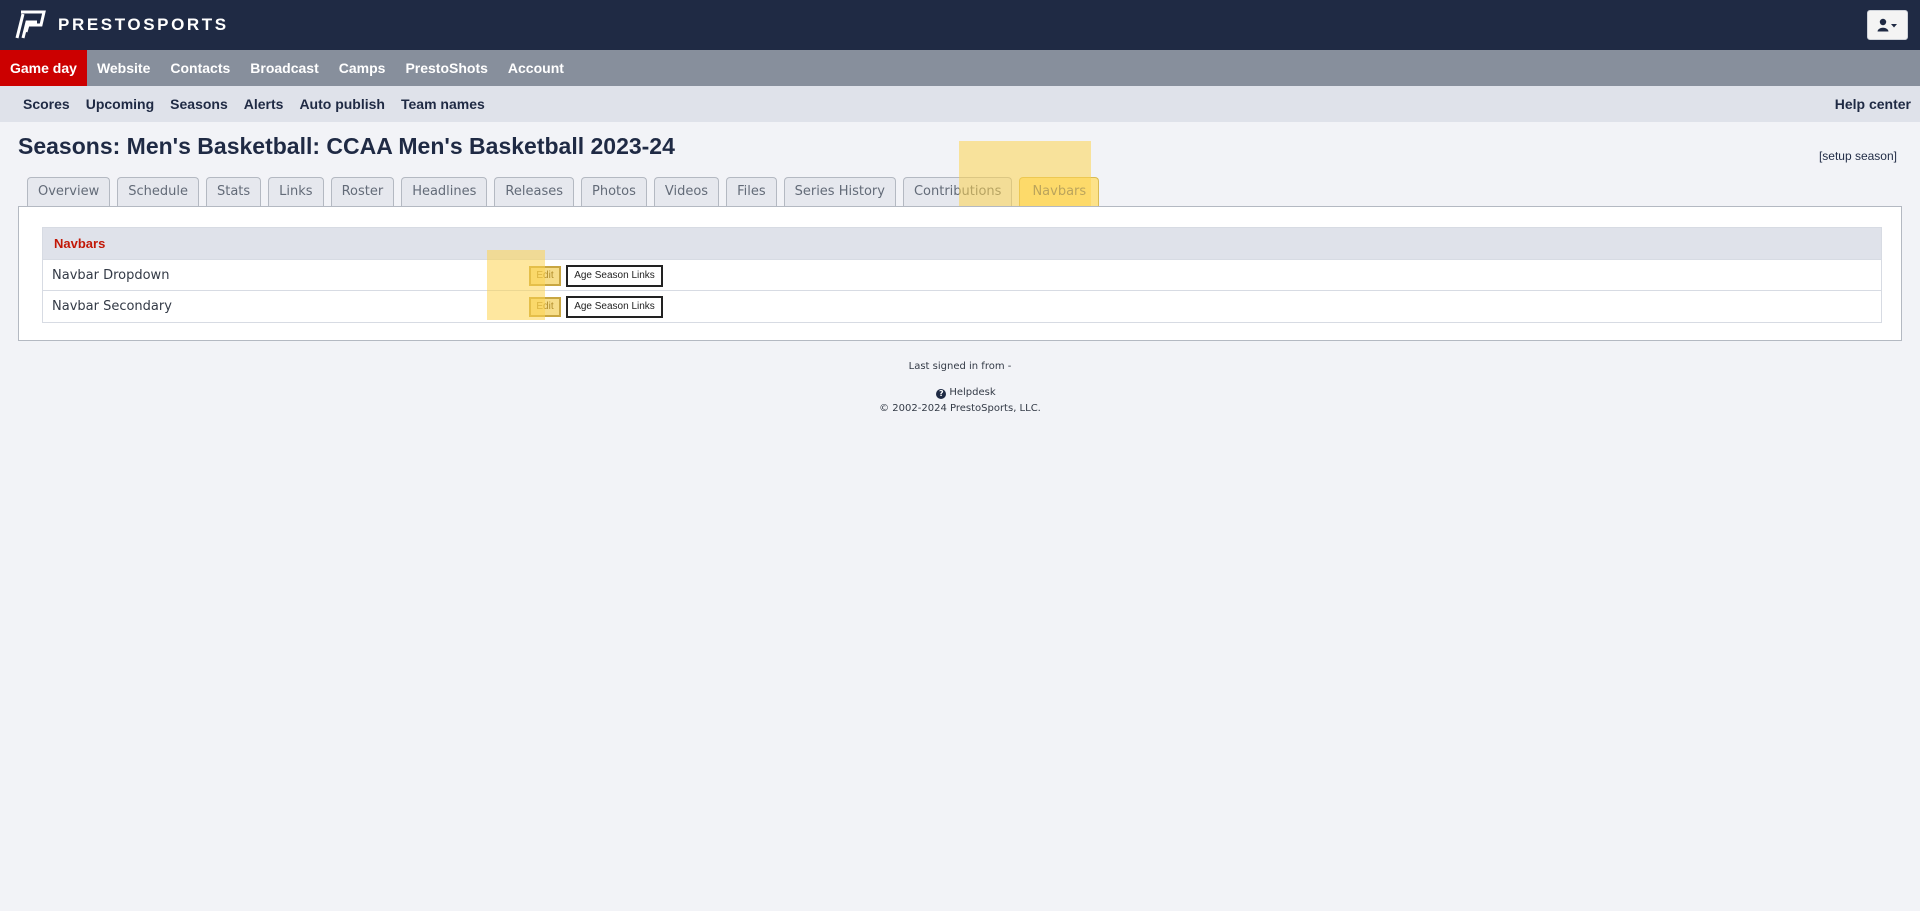 The height and width of the screenshot is (911, 1920). What do you see at coordinates (1873, 104) in the screenshot?
I see `help-center-link: Help center` at bounding box center [1873, 104].